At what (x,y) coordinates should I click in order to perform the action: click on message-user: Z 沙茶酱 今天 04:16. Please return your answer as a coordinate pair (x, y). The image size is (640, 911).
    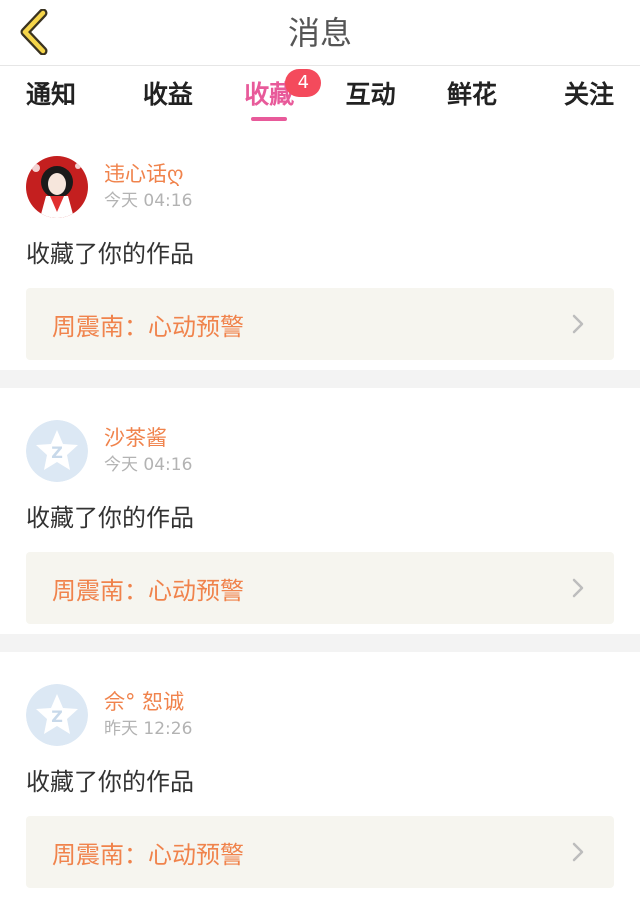
    Looking at the image, I should click on (320, 451).